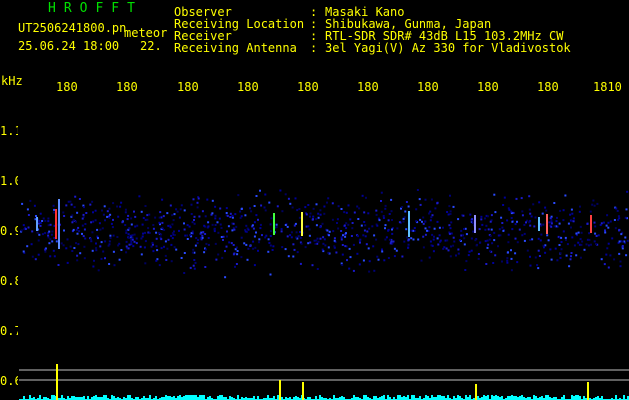  I want to click on y-tick: 0.9, so click(9, 231).